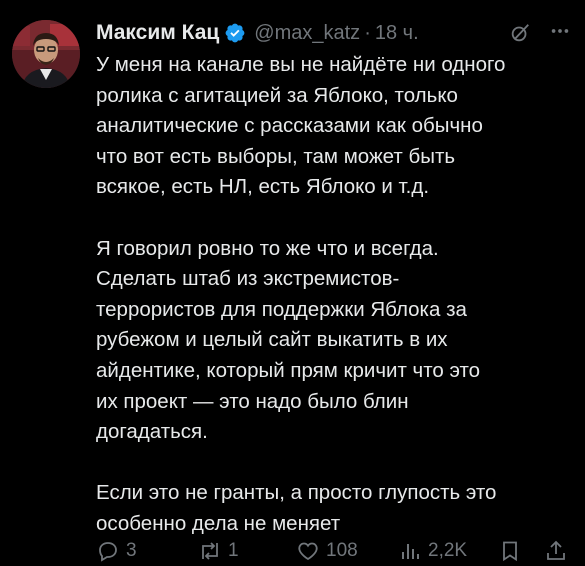 This screenshot has height=566, width=585. I want to click on reply-icon, so click(108, 552).